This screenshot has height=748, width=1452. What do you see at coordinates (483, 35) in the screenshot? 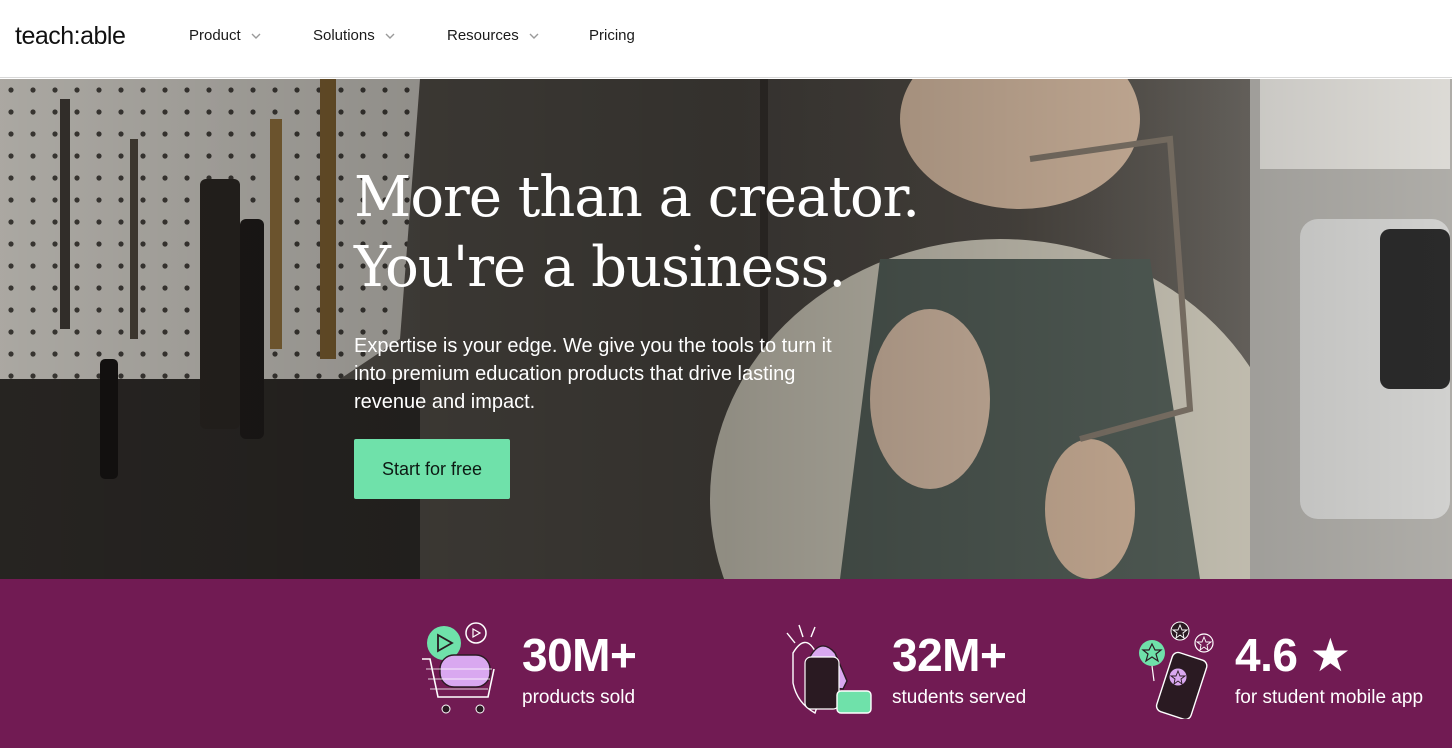
I see `nav-item-label: Resources` at bounding box center [483, 35].